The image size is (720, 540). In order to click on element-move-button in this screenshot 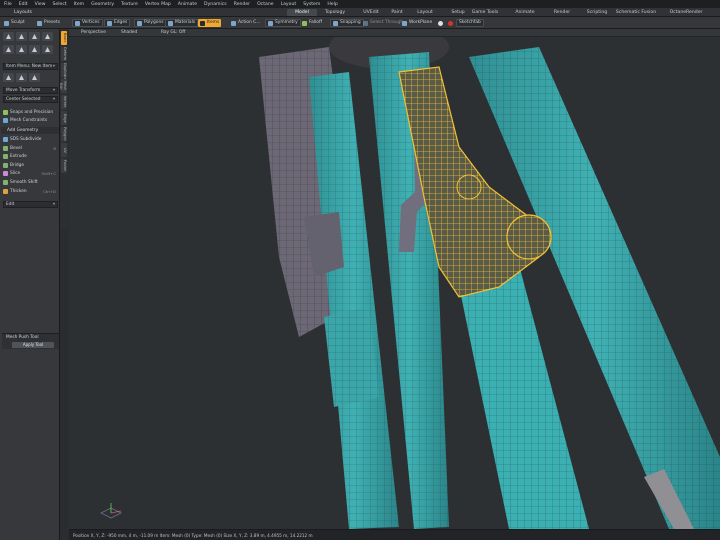, I will do `click(8, 49)`.